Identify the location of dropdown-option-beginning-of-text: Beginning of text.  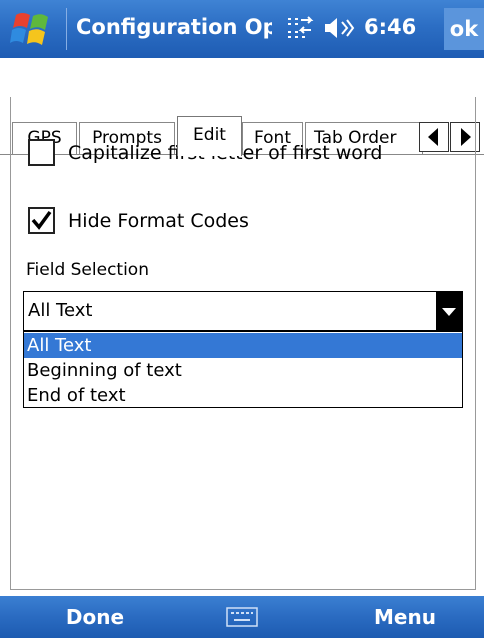
(243, 370).